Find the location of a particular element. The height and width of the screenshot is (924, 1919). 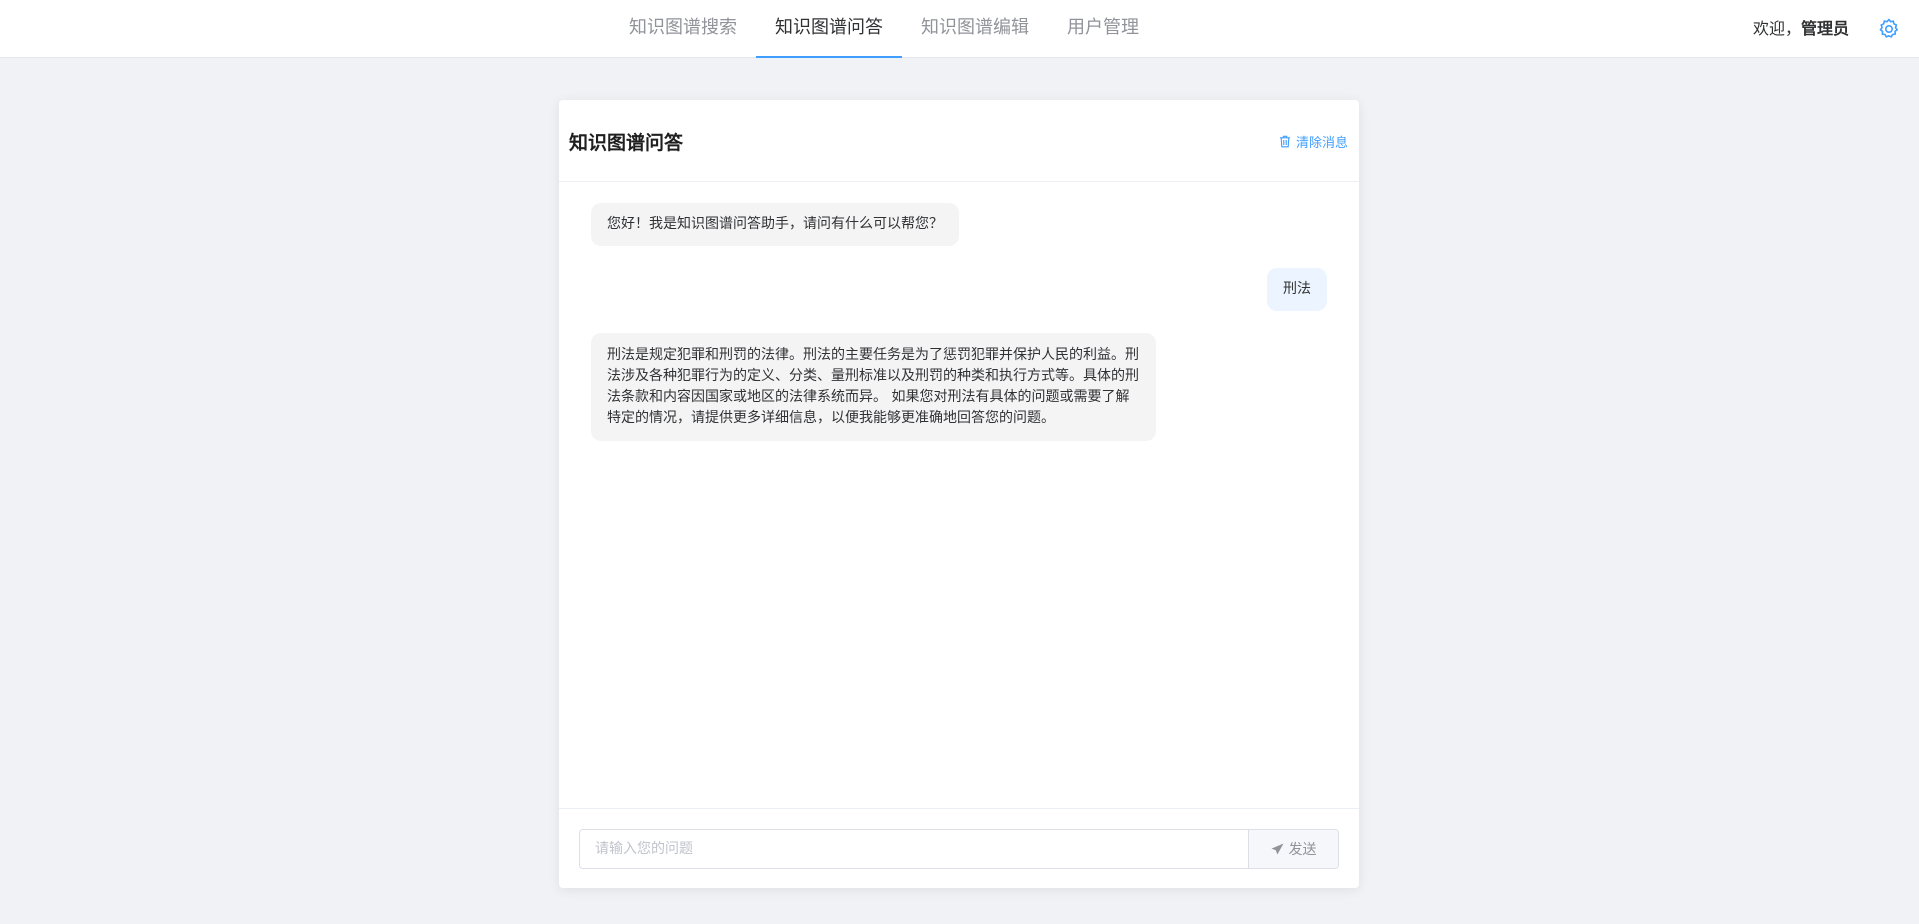

welcome-text: 欢迎， is located at coordinates (1776, 28).